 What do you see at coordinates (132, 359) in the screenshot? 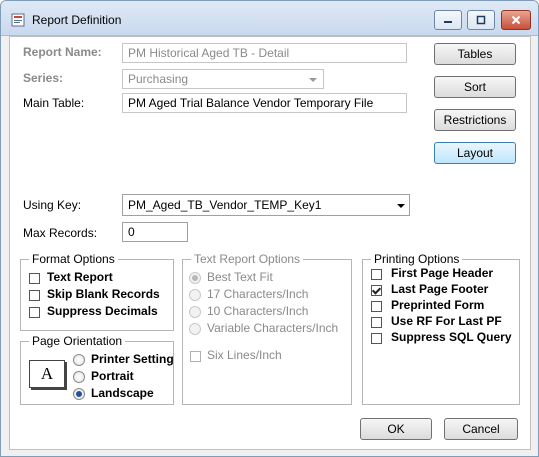
I see `printer-setting-label: Printer Setting` at bounding box center [132, 359].